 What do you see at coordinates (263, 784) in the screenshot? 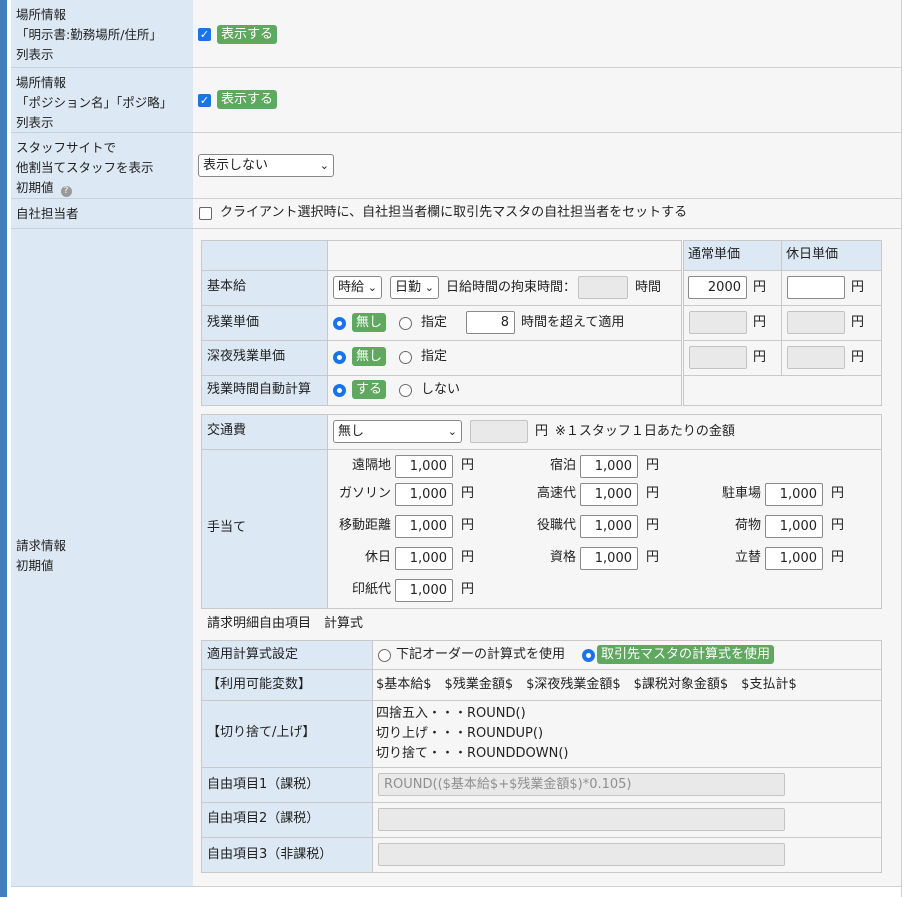
I see `free-item-1-label: 自由項目1（課税）` at bounding box center [263, 784].